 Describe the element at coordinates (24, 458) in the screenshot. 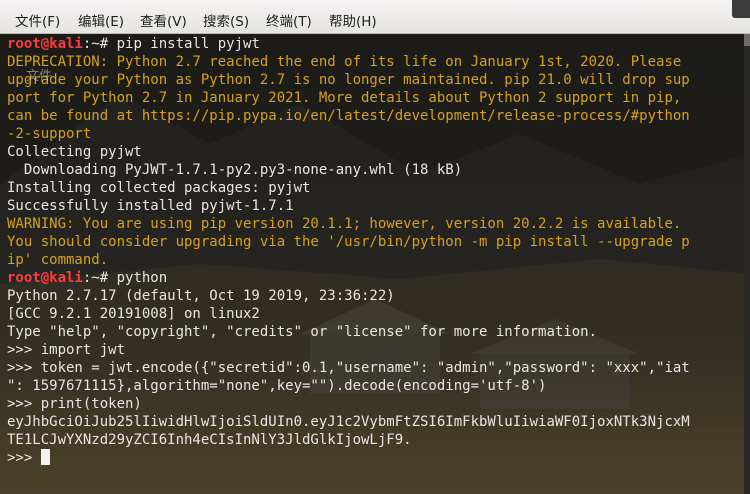

I see `python-prompt: >>>` at that location.